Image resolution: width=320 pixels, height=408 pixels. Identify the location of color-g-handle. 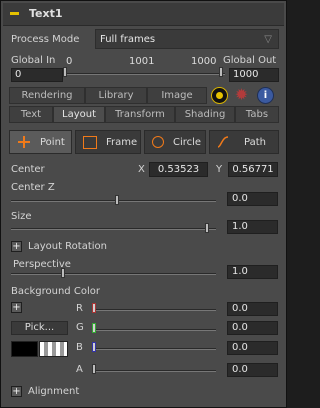
(94, 328).